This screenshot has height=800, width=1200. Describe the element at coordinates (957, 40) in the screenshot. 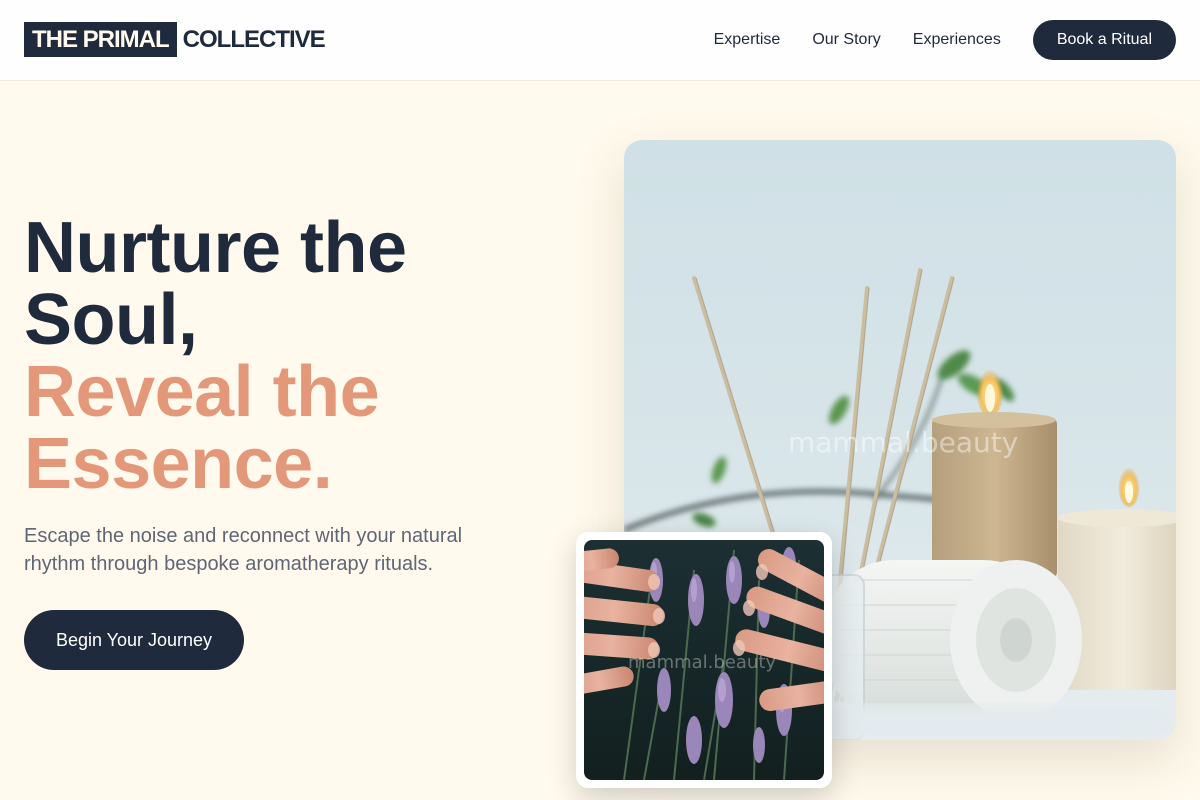

I see `nav-link-experiences: Experiences` at that location.